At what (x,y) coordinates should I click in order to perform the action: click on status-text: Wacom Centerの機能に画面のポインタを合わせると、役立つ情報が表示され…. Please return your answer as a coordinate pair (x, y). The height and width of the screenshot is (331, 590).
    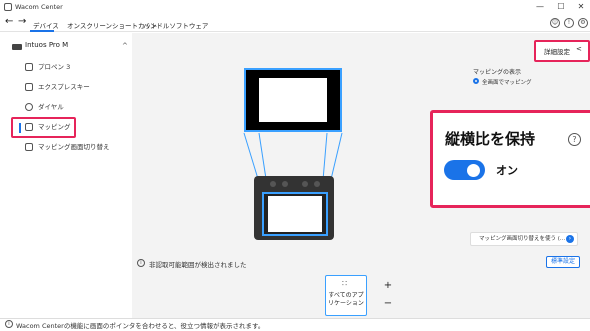
    Looking at the image, I should click on (140, 326).